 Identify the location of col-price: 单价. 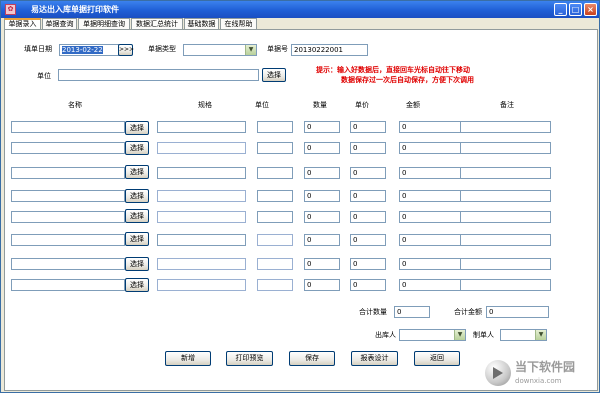
(362, 105).